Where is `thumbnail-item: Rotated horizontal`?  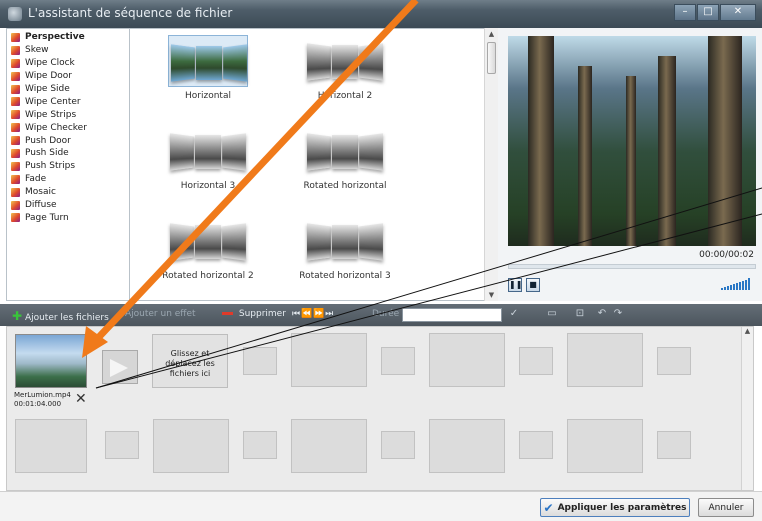 thumbnail-item: Rotated horizontal is located at coordinates (345, 158).